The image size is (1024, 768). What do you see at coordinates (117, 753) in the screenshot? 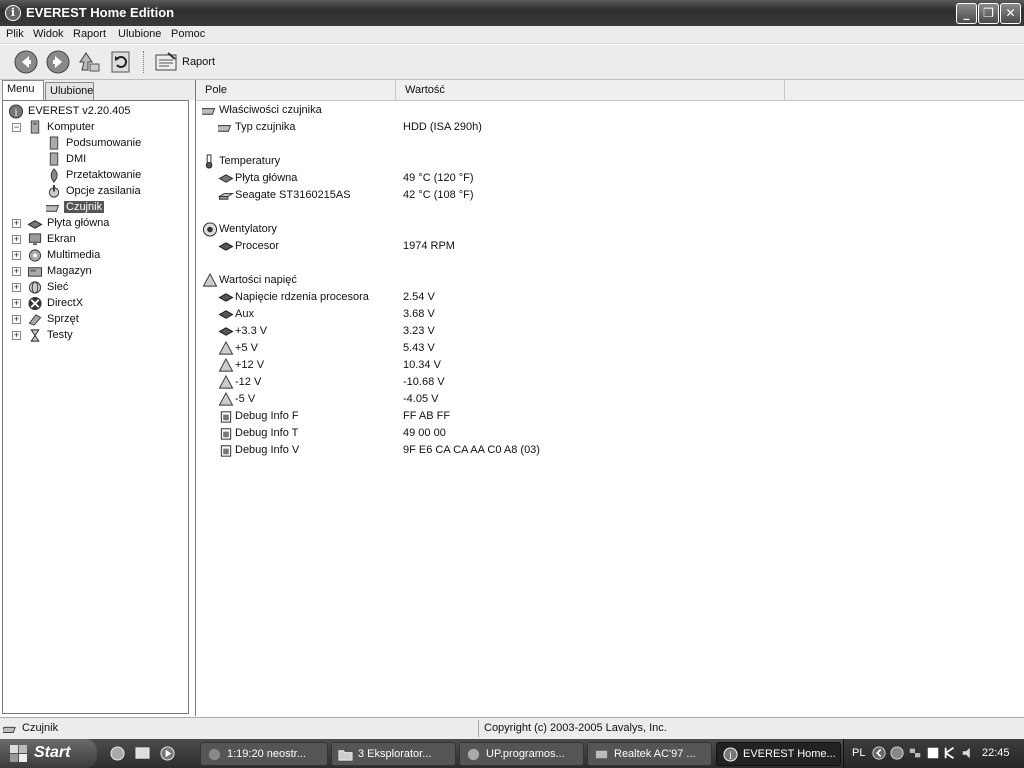
I see `quicklaunch-browser-icon` at bounding box center [117, 753].